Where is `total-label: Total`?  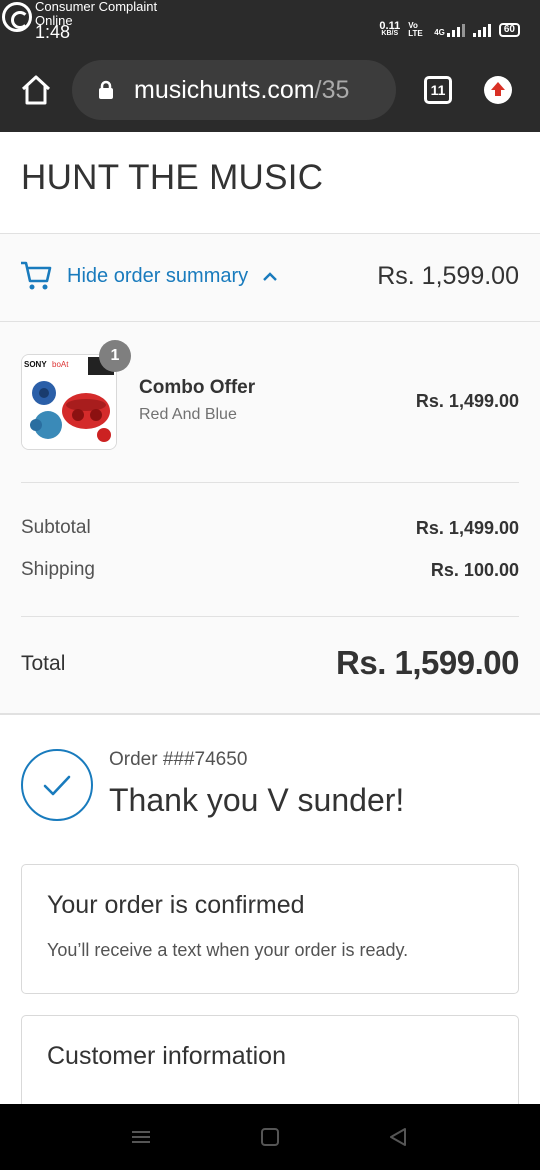 total-label: Total is located at coordinates (43, 663).